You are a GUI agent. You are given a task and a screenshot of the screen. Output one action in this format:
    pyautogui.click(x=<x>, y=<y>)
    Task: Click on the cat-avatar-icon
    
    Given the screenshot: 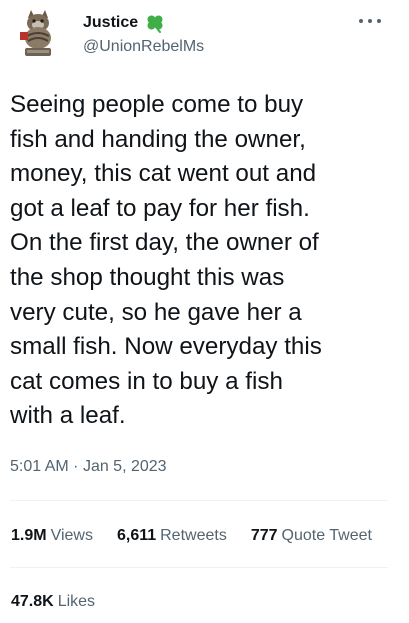 What is the action you would take?
    pyautogui.click(x=36, y=33)
    